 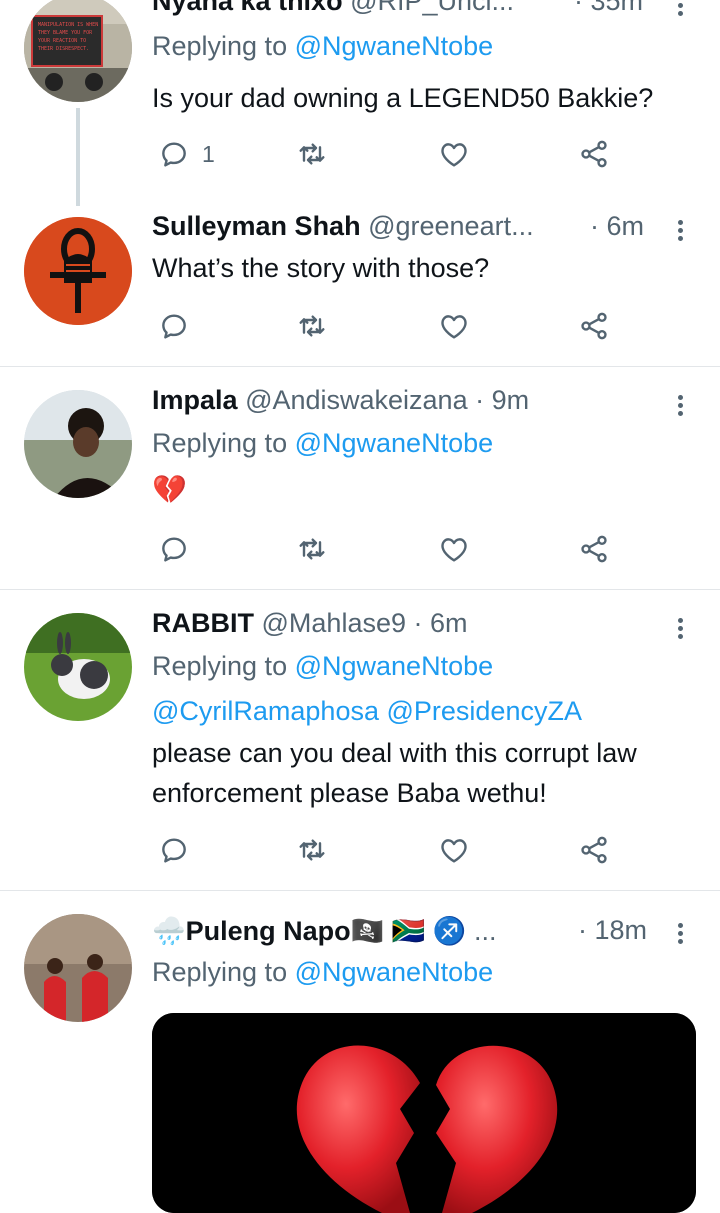 I want to click on svg-text: MANIPULATION IS WHEN, so click(x=68, y=25).